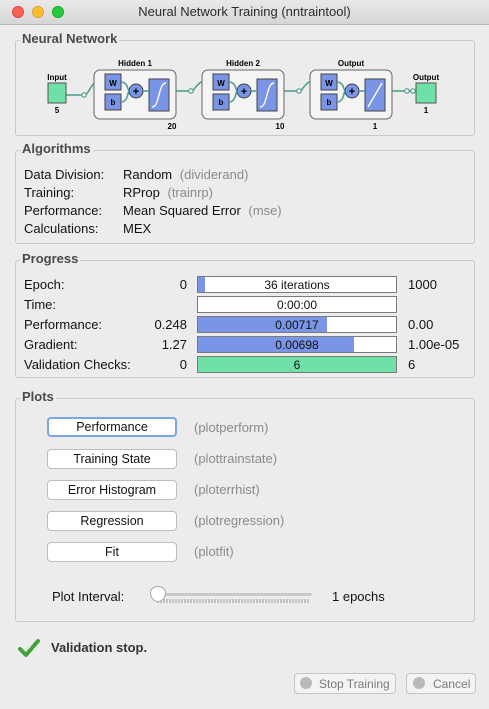 The width and height of the screenshot is (489, 709). Describe the element at coordinates (239, 520) in the screenshot. I see `plot-function-label: (plotregression)` at that location.